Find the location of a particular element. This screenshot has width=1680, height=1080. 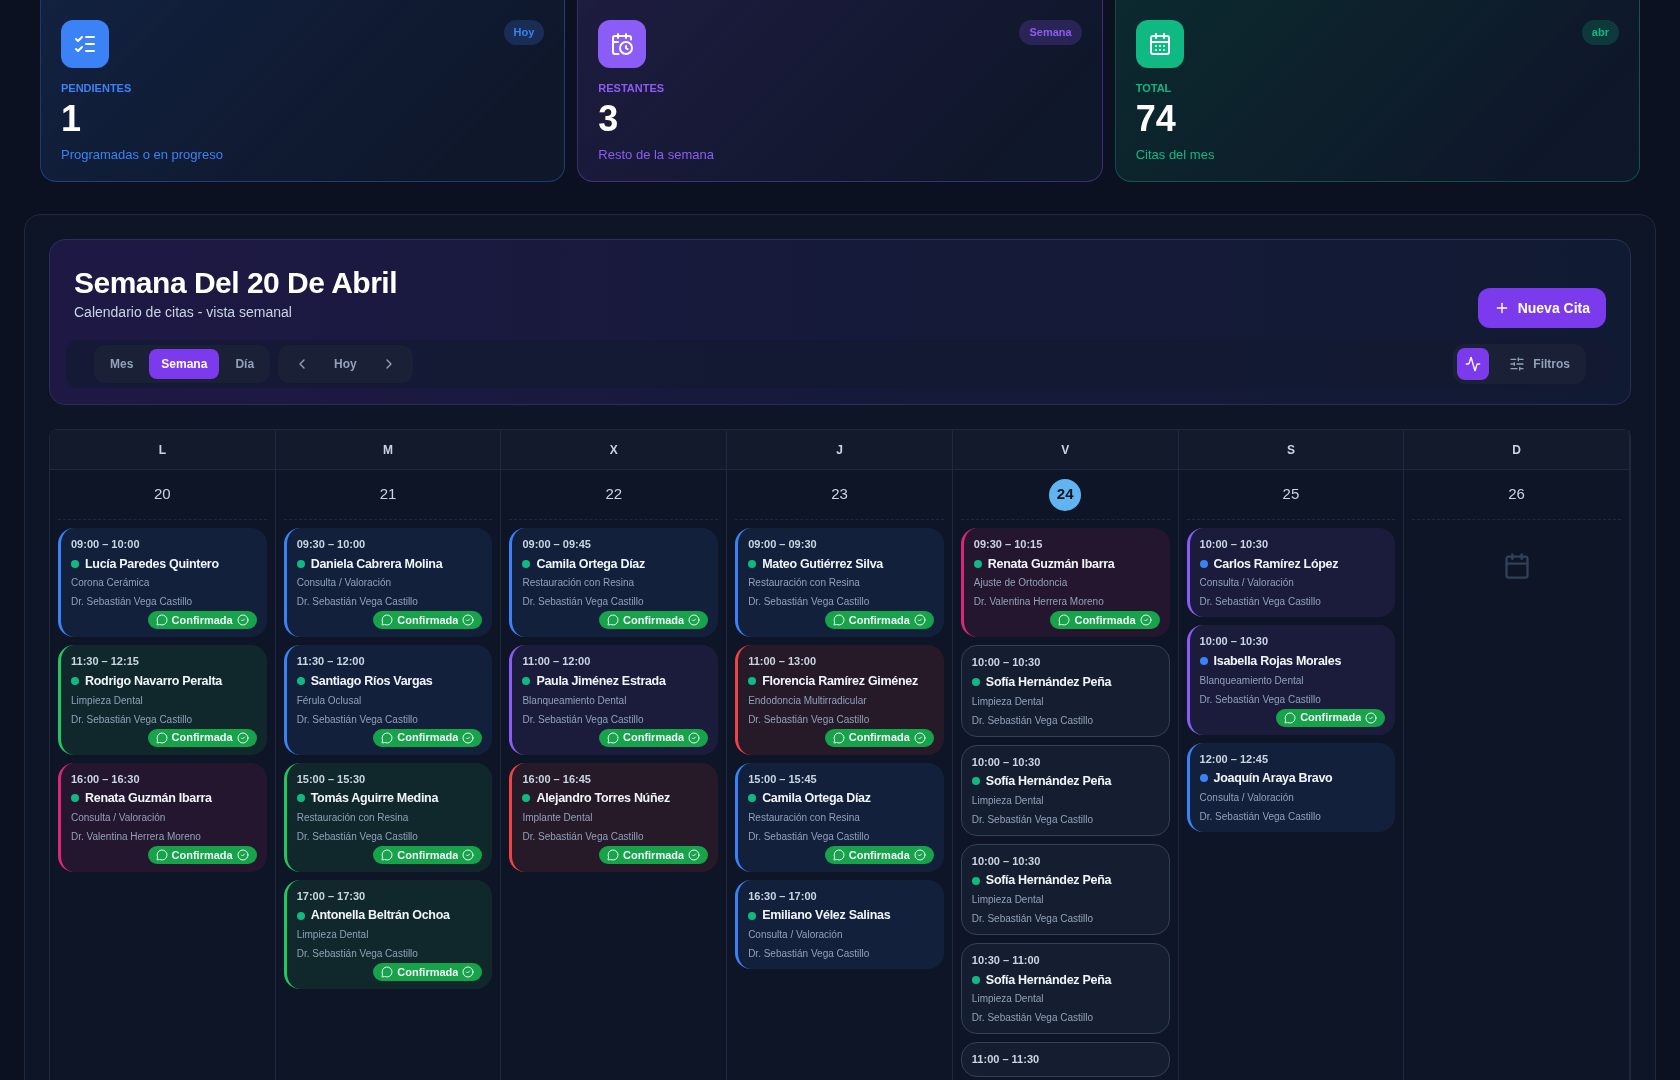

appointment-time: 10:30 – 11:00 is located at coordinates (1006, 960).